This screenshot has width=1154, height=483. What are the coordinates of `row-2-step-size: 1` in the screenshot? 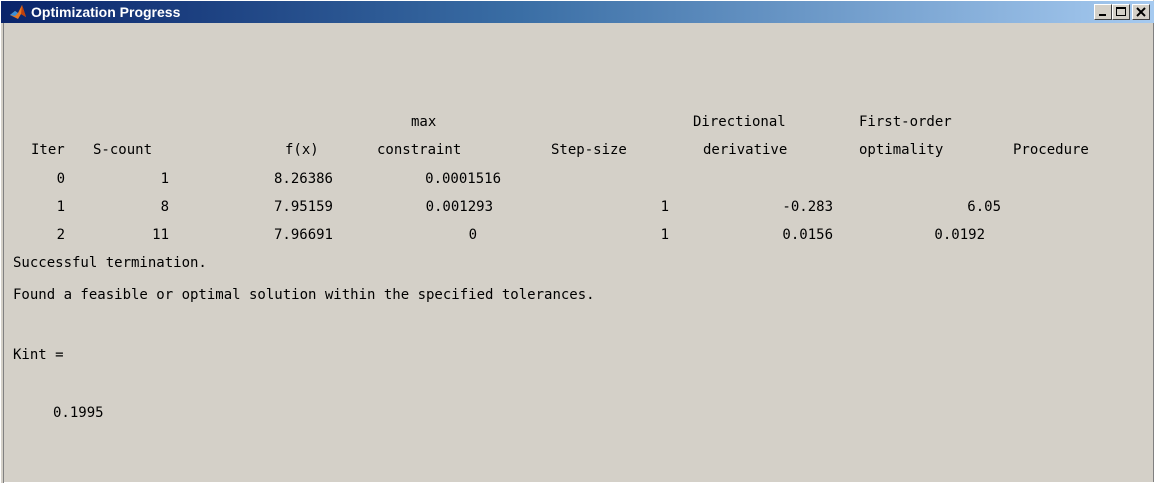 It's located at (664, 235).